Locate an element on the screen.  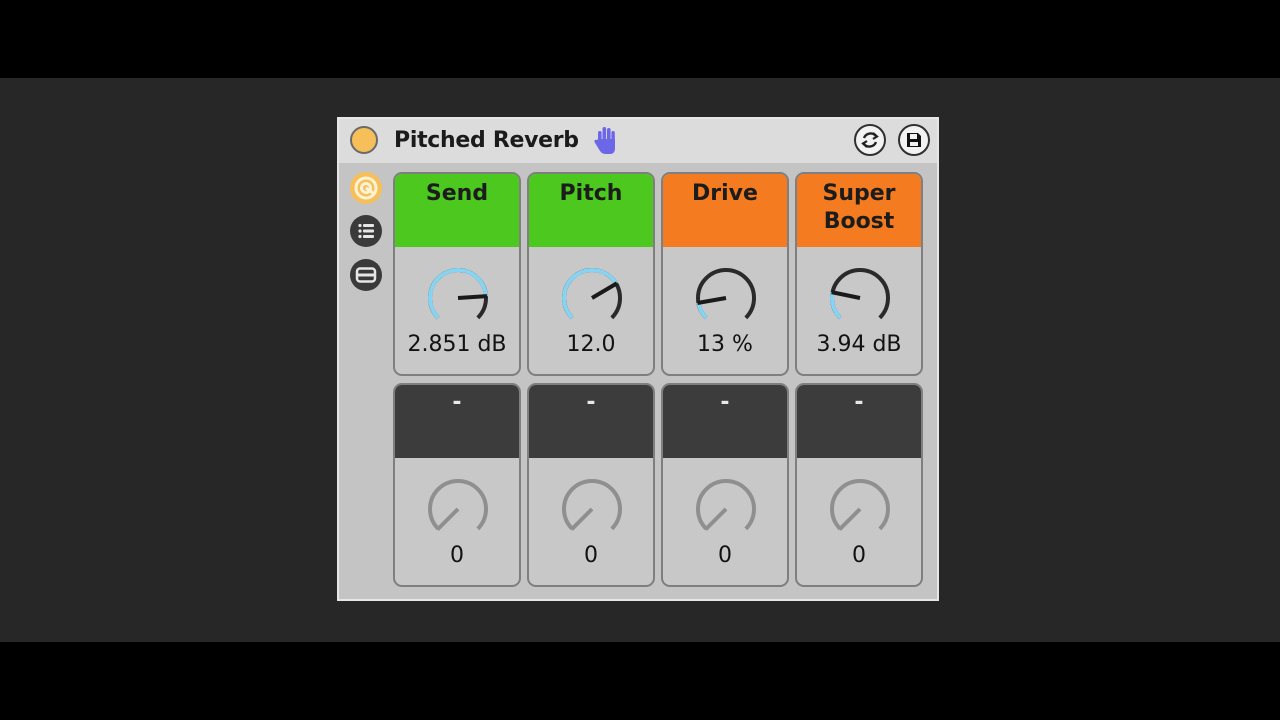
device-title-bar: Pitched Reverb is located at coordinates (638, 141).